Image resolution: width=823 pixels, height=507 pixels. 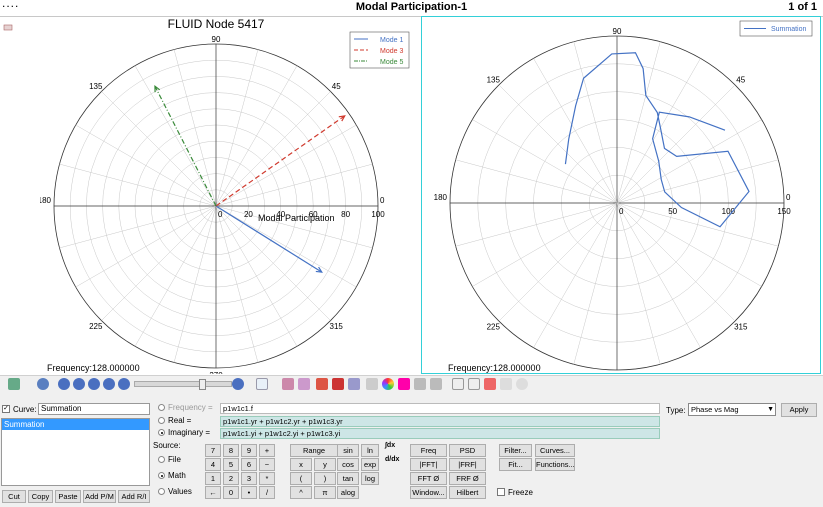 What do you see at coordinates (94, 384) in the screenshot?
I see `play-icon` at bounding box center [94, 384].